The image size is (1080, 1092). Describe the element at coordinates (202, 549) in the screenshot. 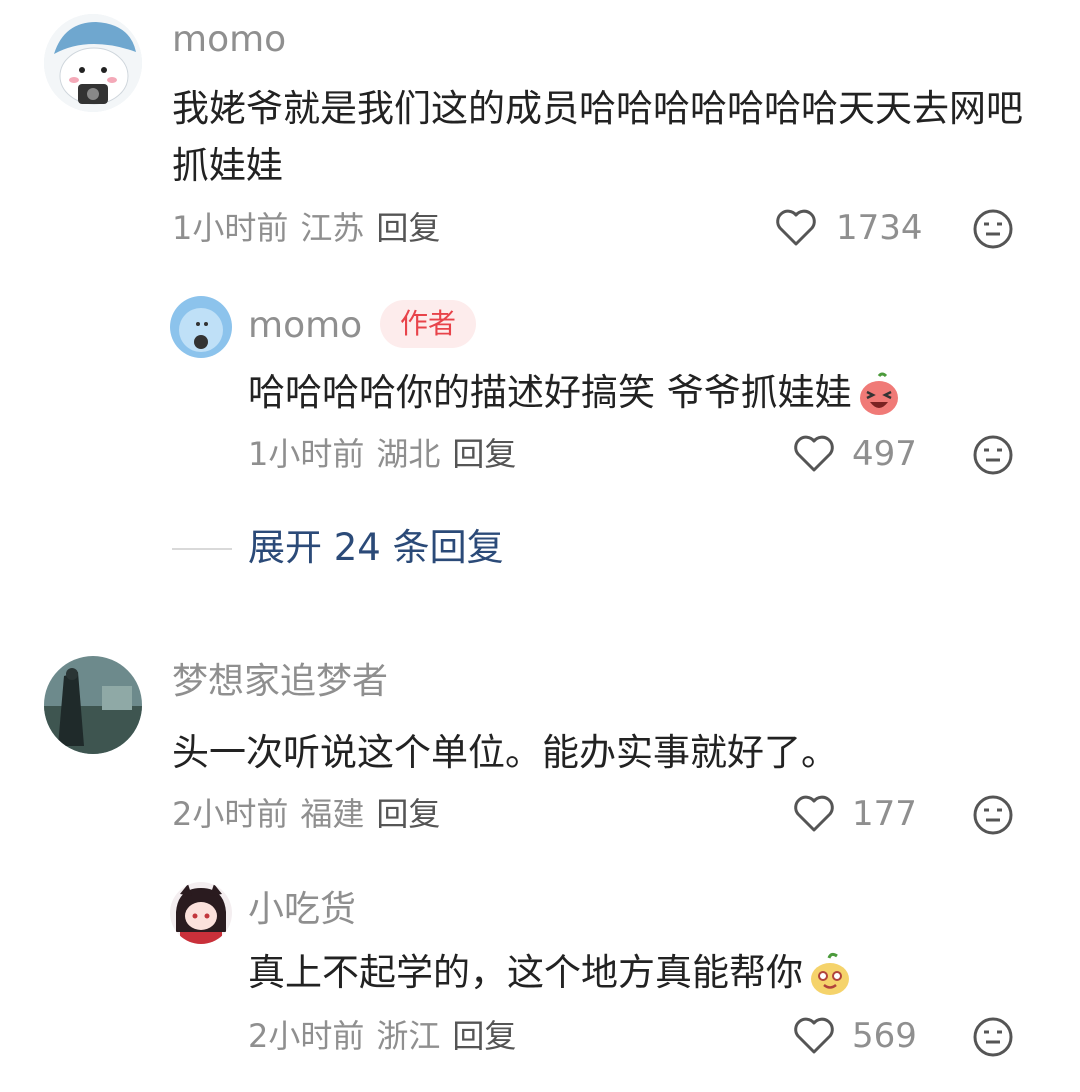

I see `divider` at that location.